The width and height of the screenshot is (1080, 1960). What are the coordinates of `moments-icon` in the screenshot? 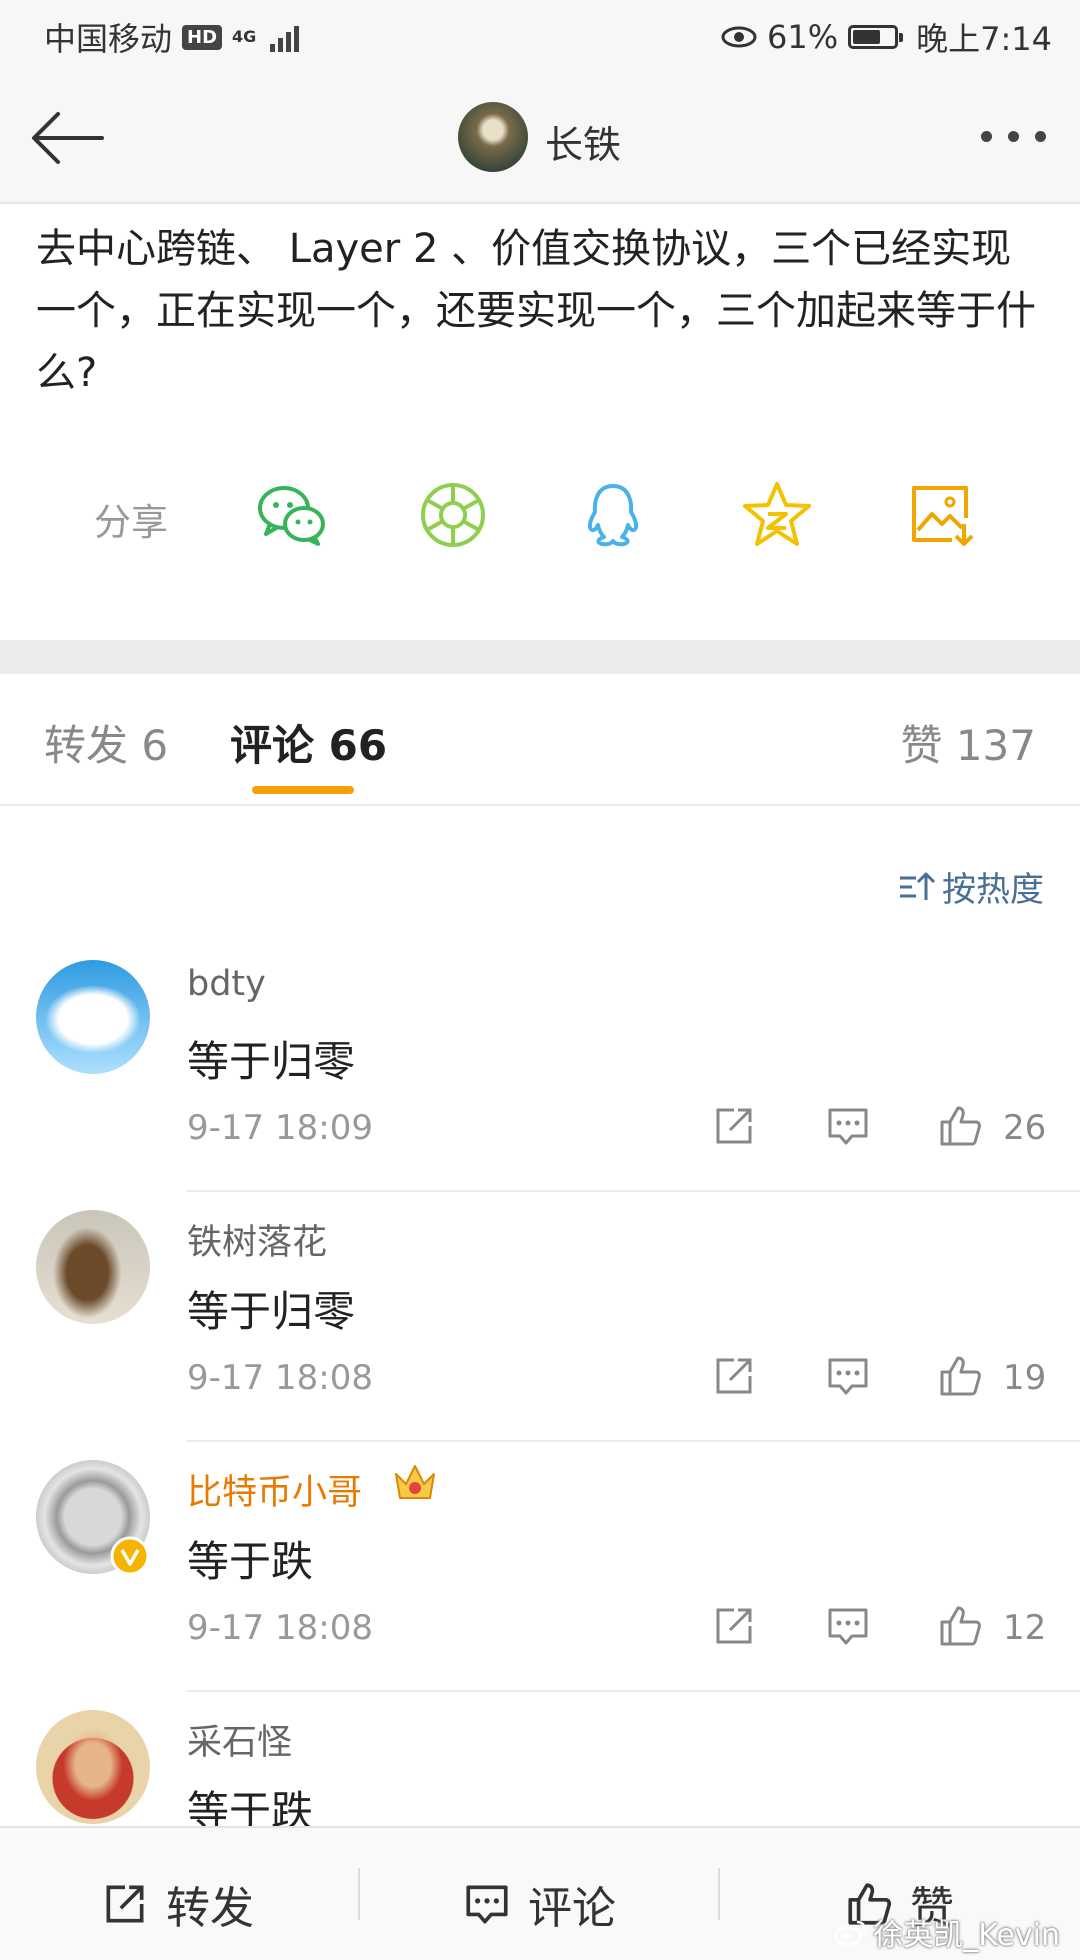 It's located at (453, 515).